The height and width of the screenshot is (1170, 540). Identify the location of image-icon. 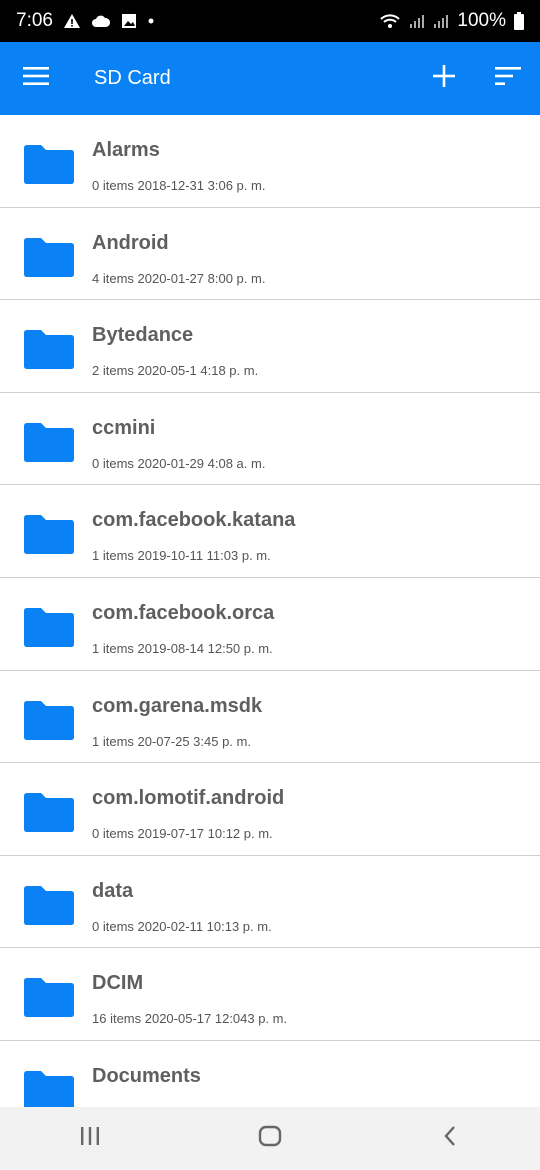
(129, 21).